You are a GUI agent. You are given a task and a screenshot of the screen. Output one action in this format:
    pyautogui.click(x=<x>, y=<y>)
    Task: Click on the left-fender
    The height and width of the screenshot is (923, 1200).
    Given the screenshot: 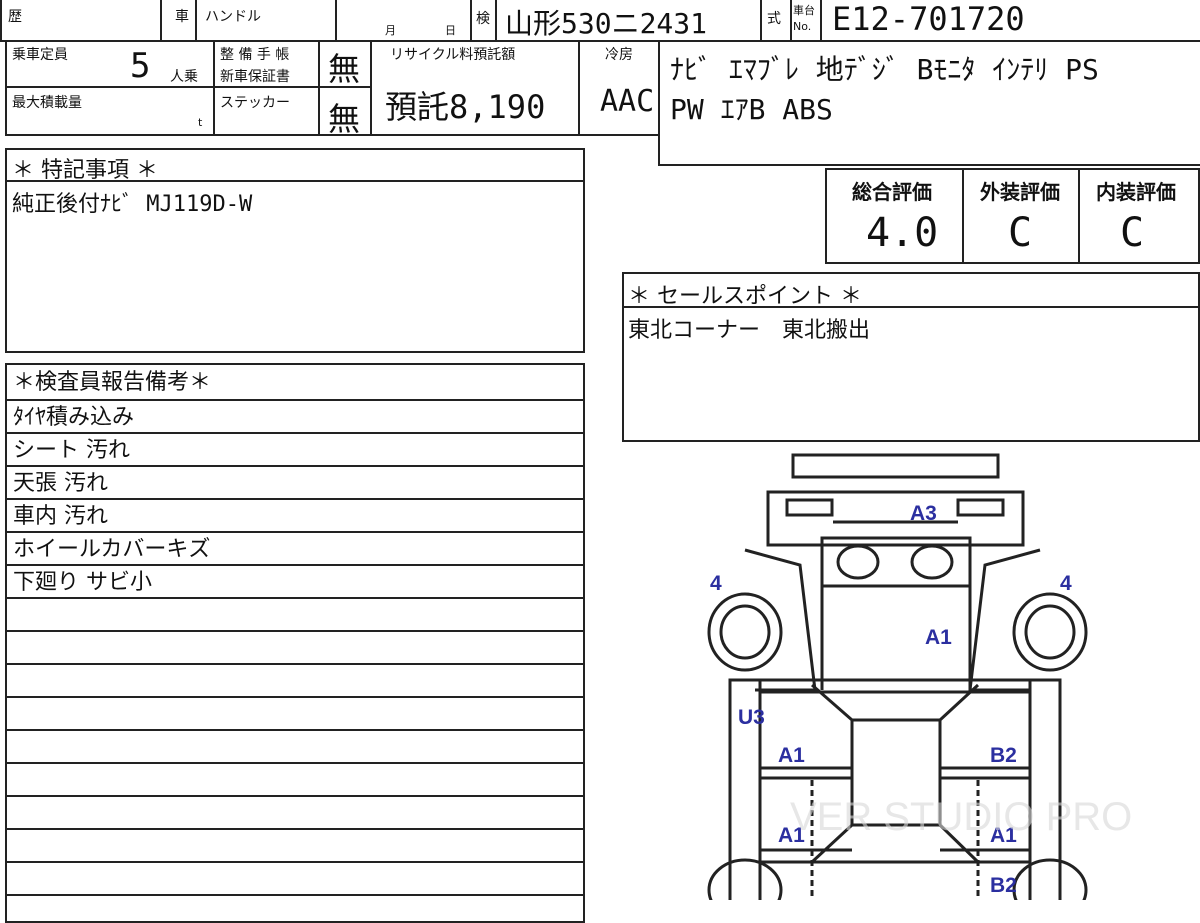 What is the action you would take?
    pyautogui.click(x=780, y=620)
    